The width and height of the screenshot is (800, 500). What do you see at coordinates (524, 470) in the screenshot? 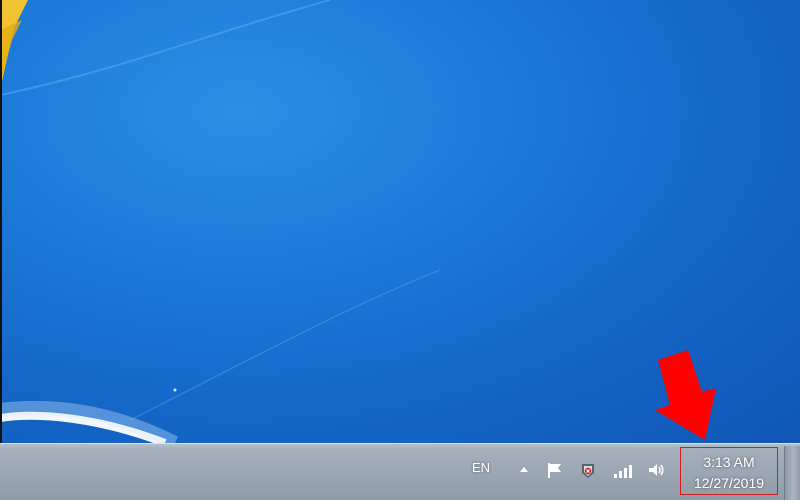
I see `show-hidden-icons-arrow-icon` at bounding box center [524, 470].